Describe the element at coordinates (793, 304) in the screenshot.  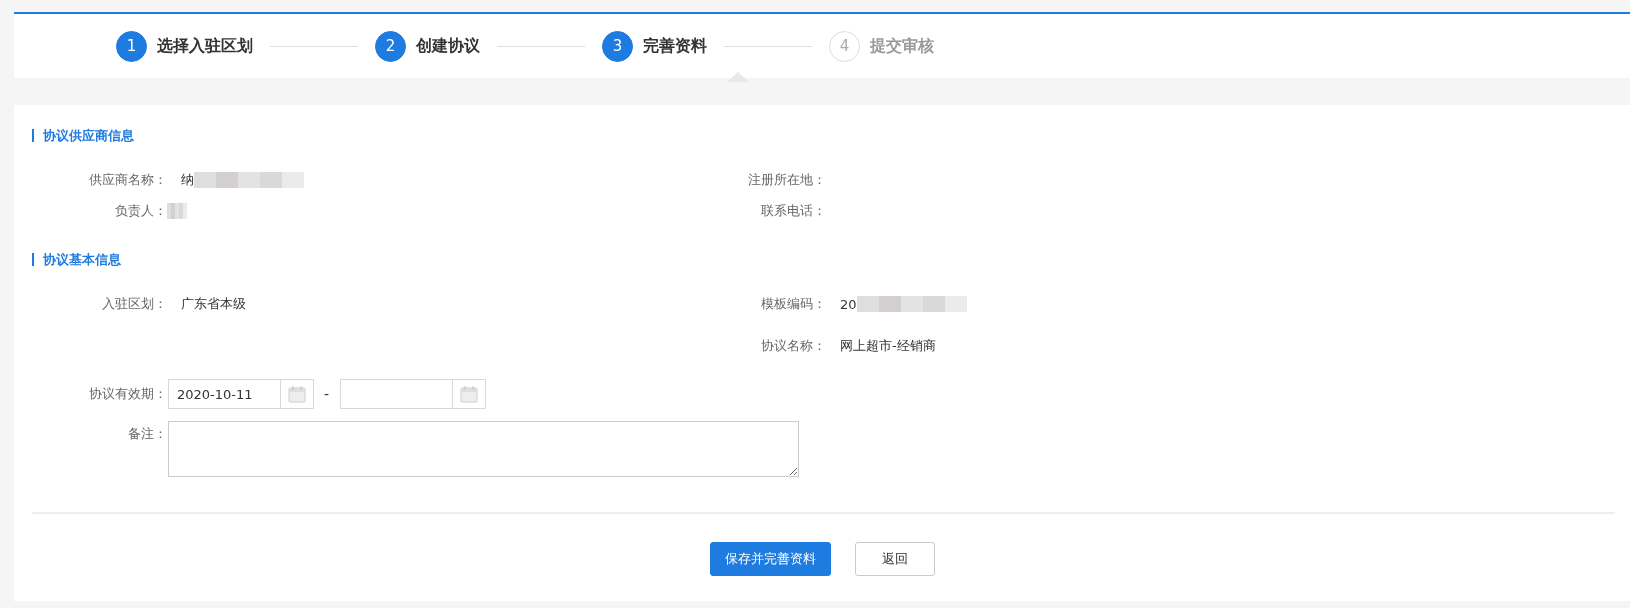
I see `field-label: 模板编码：` at that location.